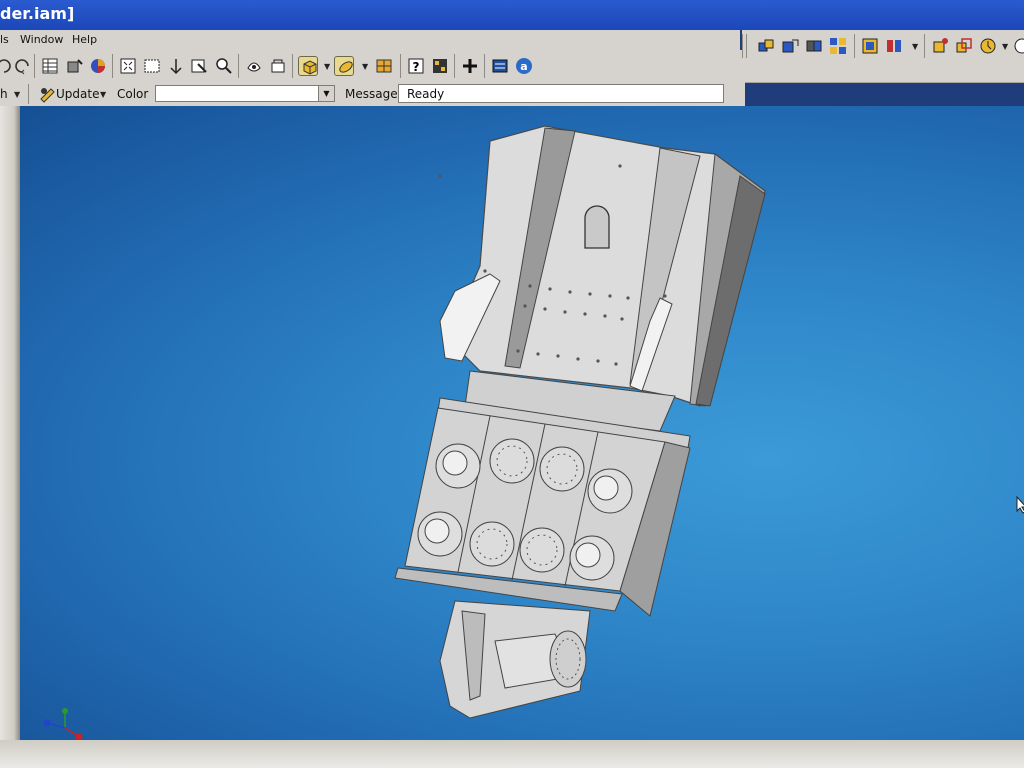 This screenshot has height=768, width=1024. What do you see at coordinates (63, 724) in the screenshot?
I see `axis-triad-icon` at bounding box center [63, 724].